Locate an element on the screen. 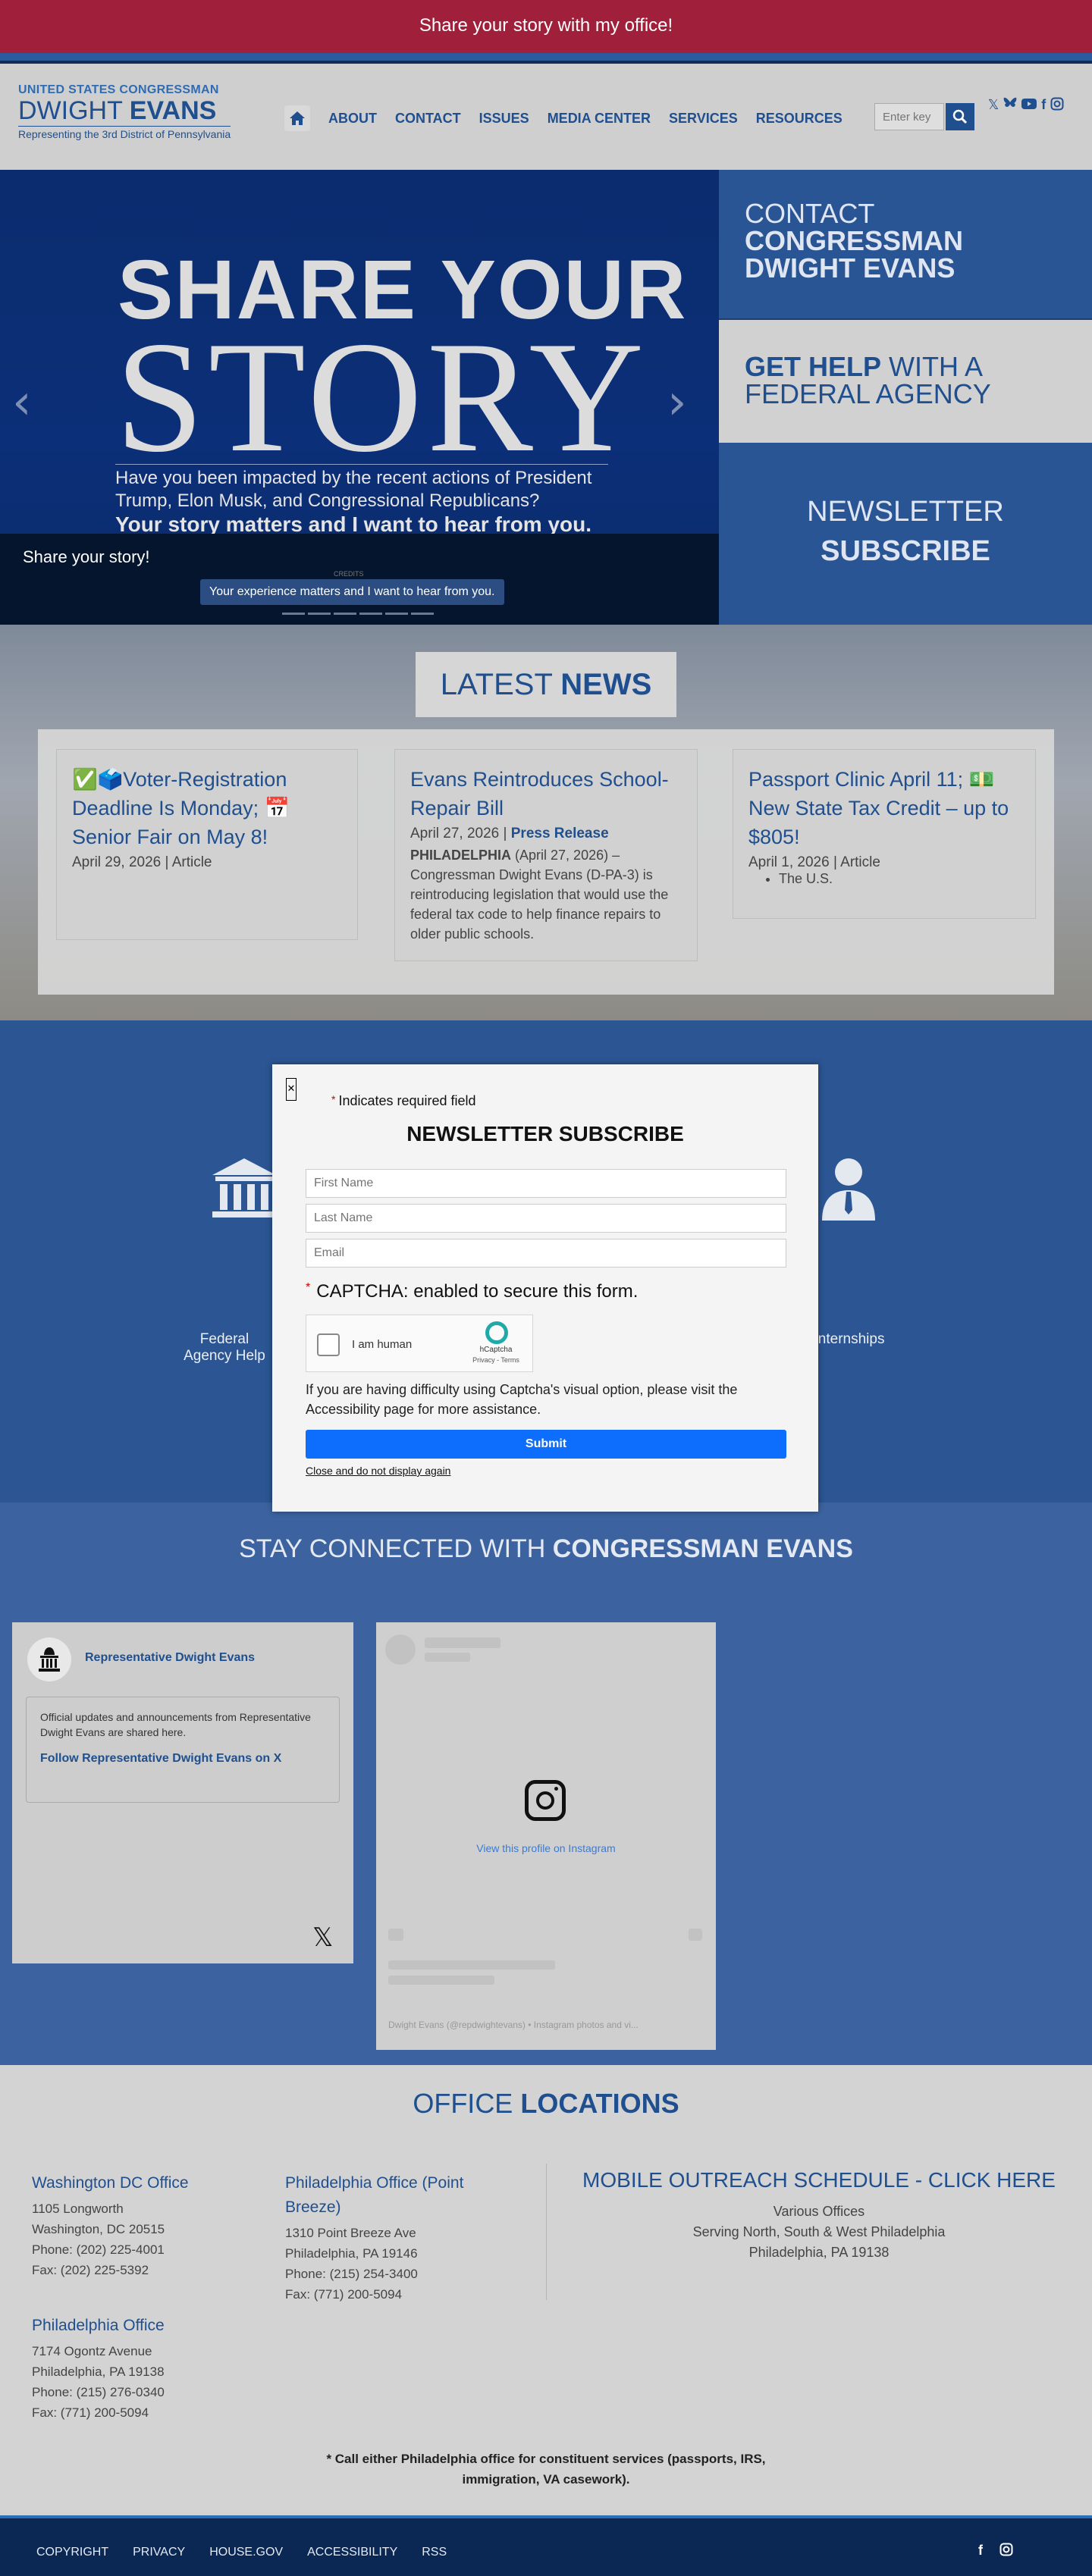  hcaptcha-brand: hCaptcha is located at coordinates (496, 1350).